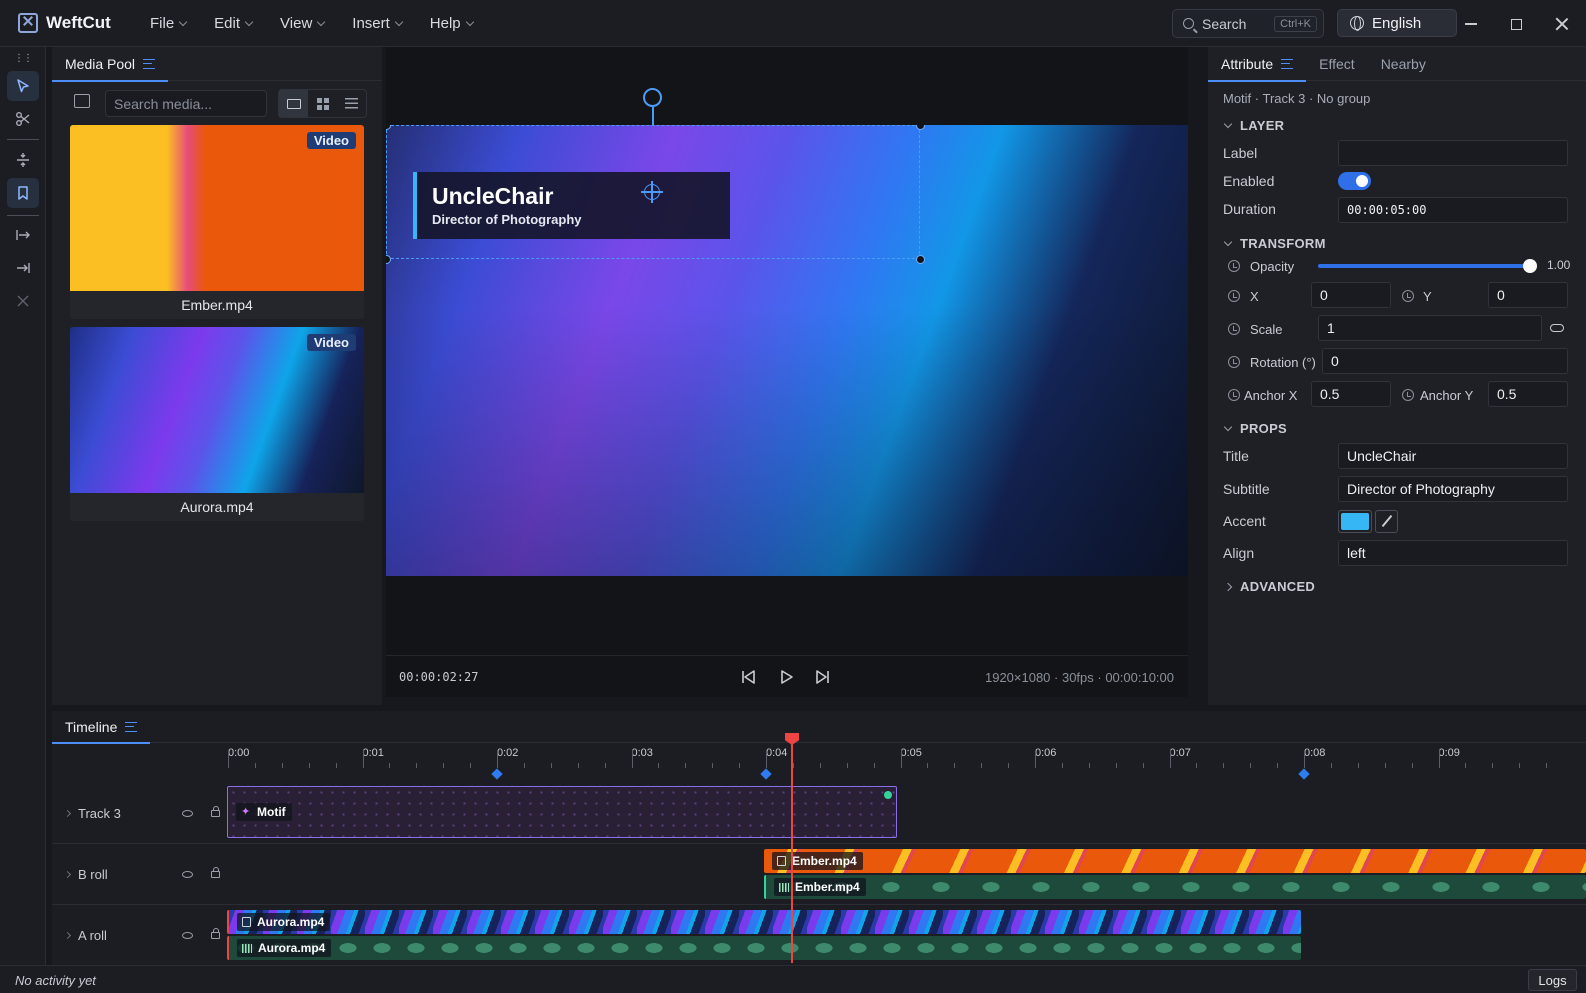 This screenshot has height=993, width=1586. What do you see at coordinates (1427, 266) in the screenshot?
I see `opacity-slider` at bounding box center [1427, 266].